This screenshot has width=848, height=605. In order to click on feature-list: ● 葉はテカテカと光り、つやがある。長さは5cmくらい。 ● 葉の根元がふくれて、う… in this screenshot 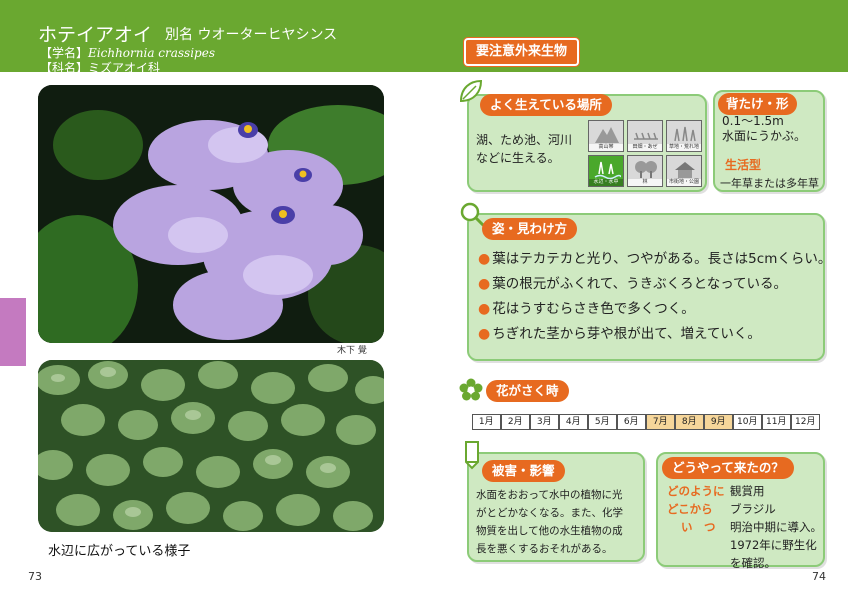, I will do `click(654, 297)`.